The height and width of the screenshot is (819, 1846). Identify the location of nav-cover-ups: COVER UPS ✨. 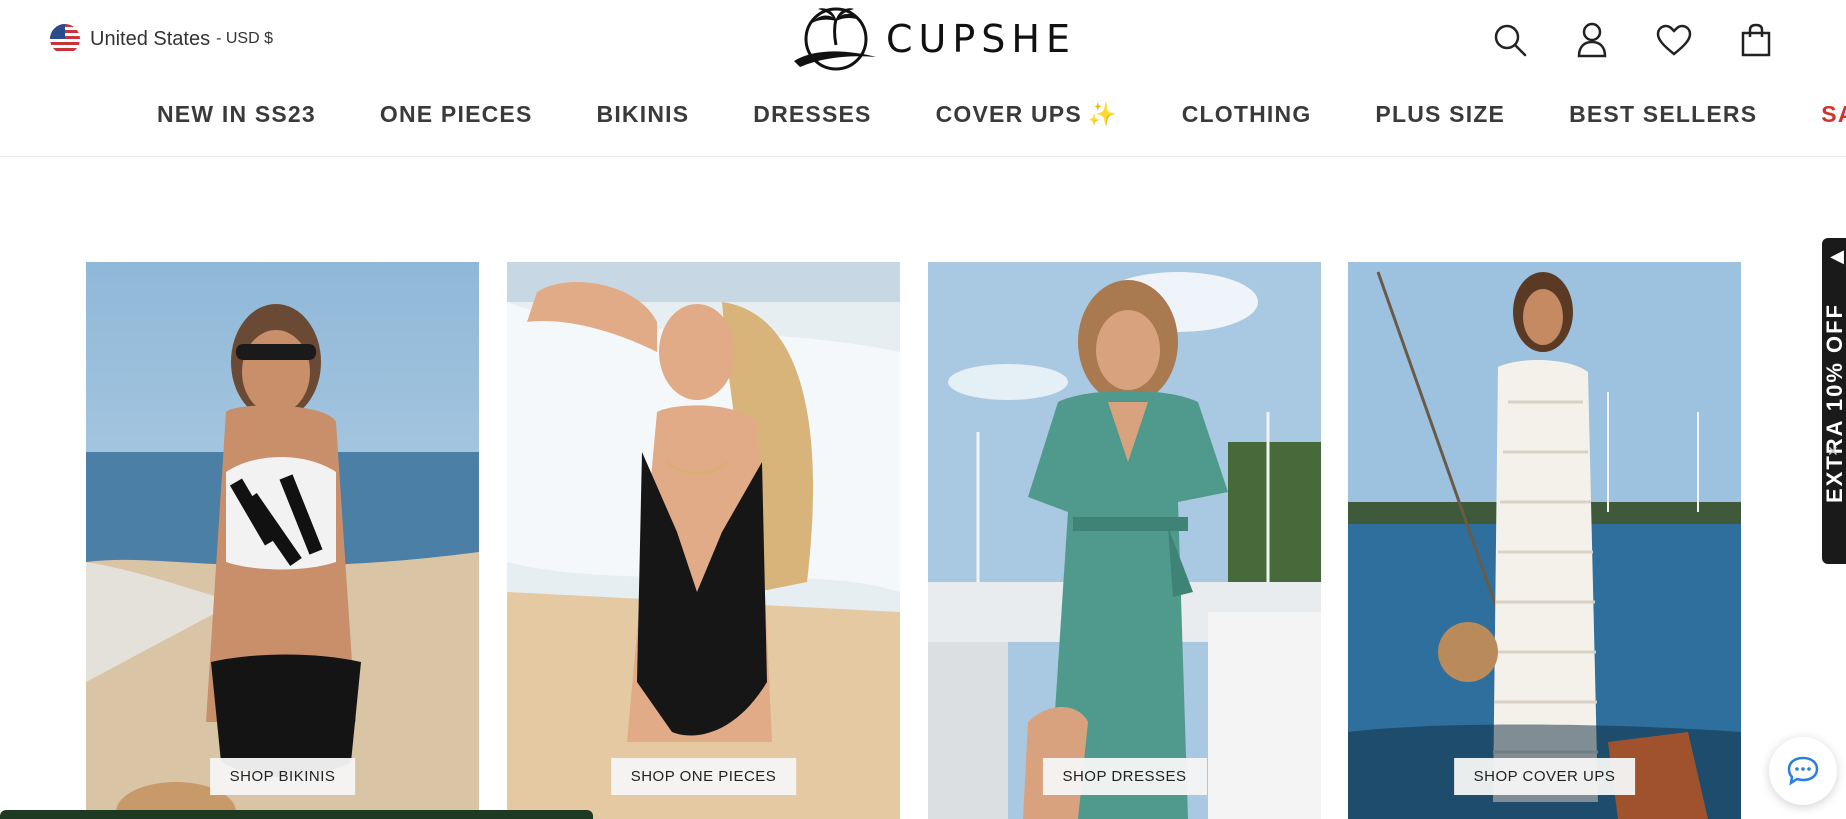
(1027, 114).